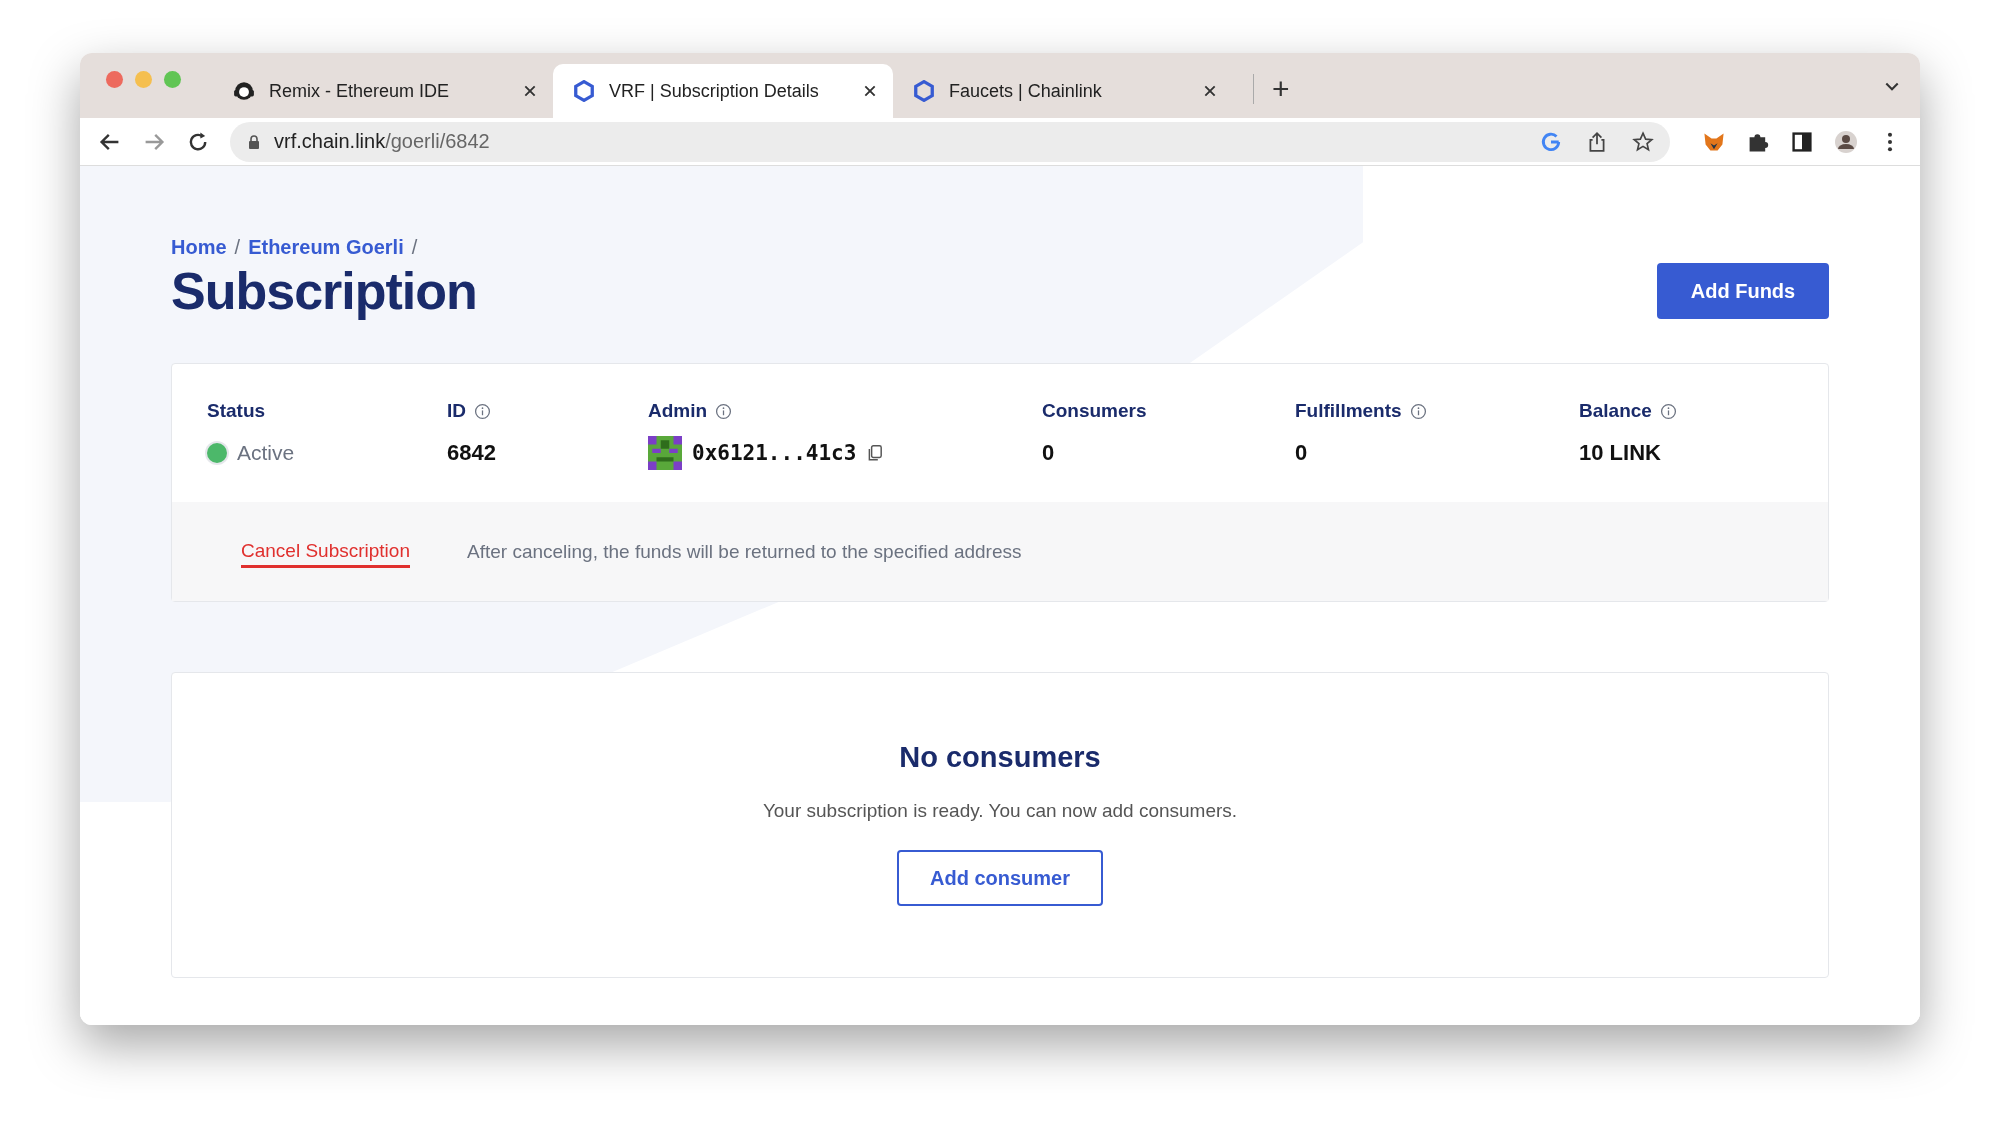  What do you see at coordinates (1551, 141) in the screenshot?
I see `google-g-icon` at bounding box center [1551, 141].